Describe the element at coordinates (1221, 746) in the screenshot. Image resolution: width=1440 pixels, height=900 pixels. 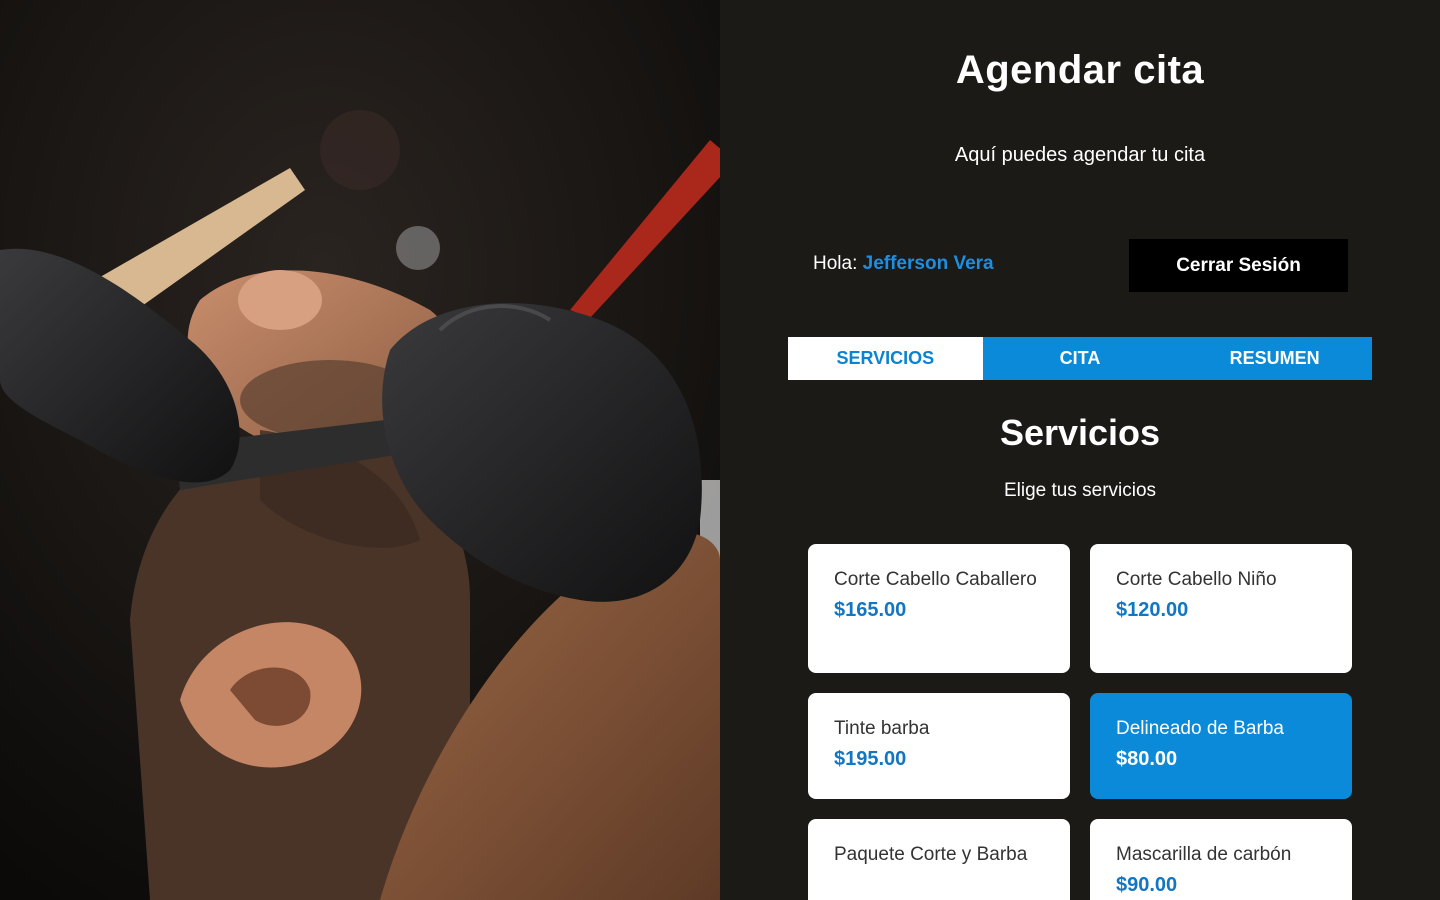
I see `service-card-selected: Delineado de Barba $80.00` at that location.